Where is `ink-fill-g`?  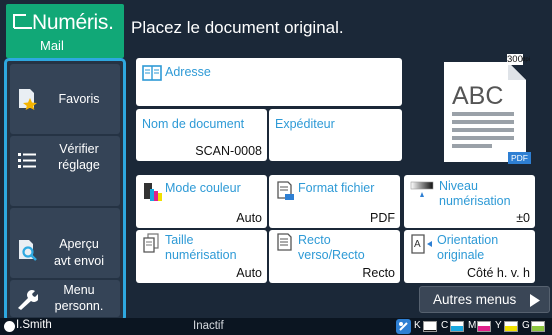
ink-fill-g is located at coordinates (538, 328).